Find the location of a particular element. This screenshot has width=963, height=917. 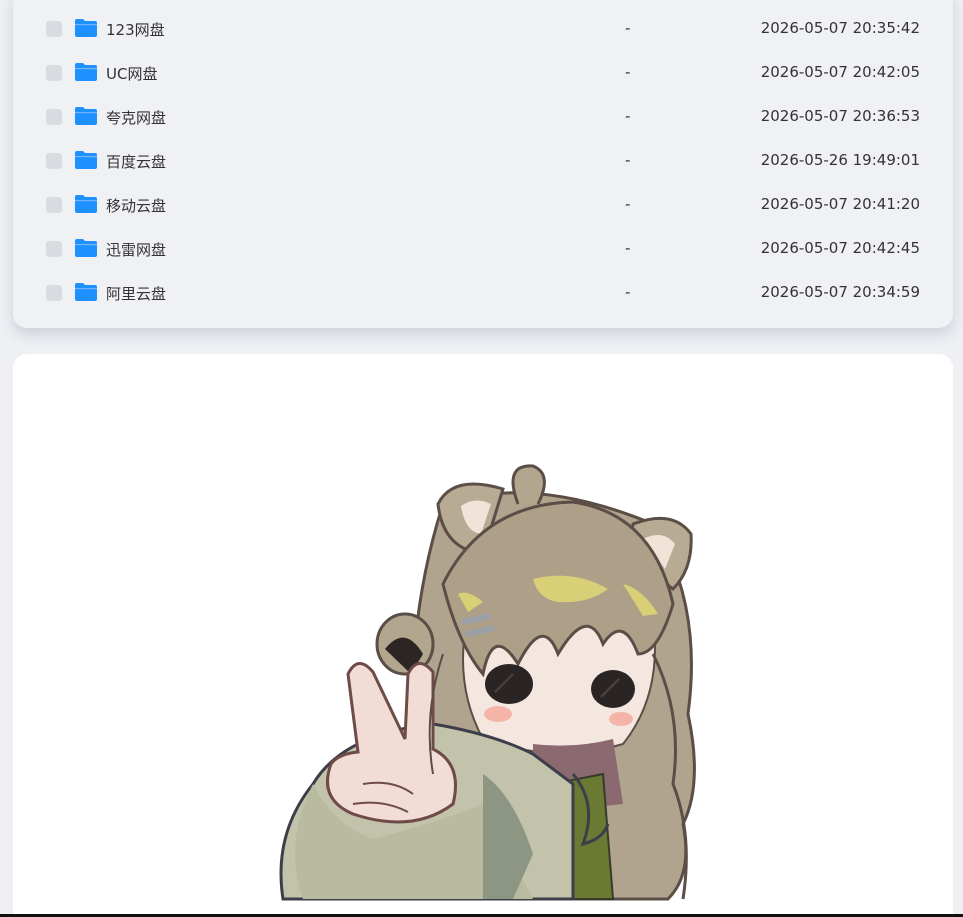

file-row: 夸克网盘 - 2026-05-07 20:36:53 is located at coordinates (483, 120).